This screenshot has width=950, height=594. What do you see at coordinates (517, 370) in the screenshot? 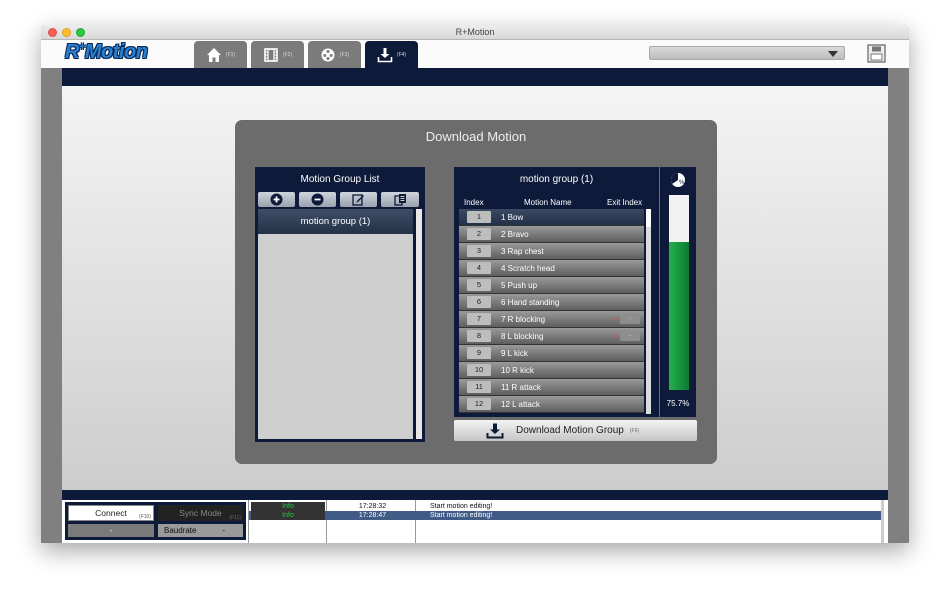
I see `row-motion-name: 10 R kick` at bounding box center [517, 370].